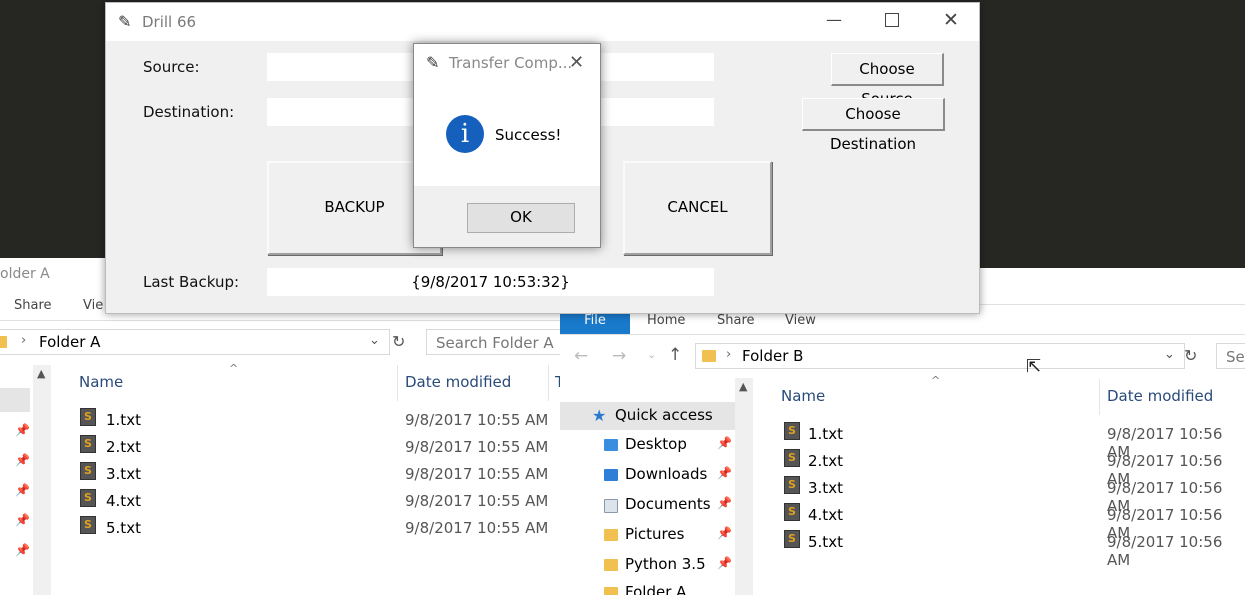  Describe the element at coordinates (521, 218) in the screenshot. I see `ok-button: OK` at that location.